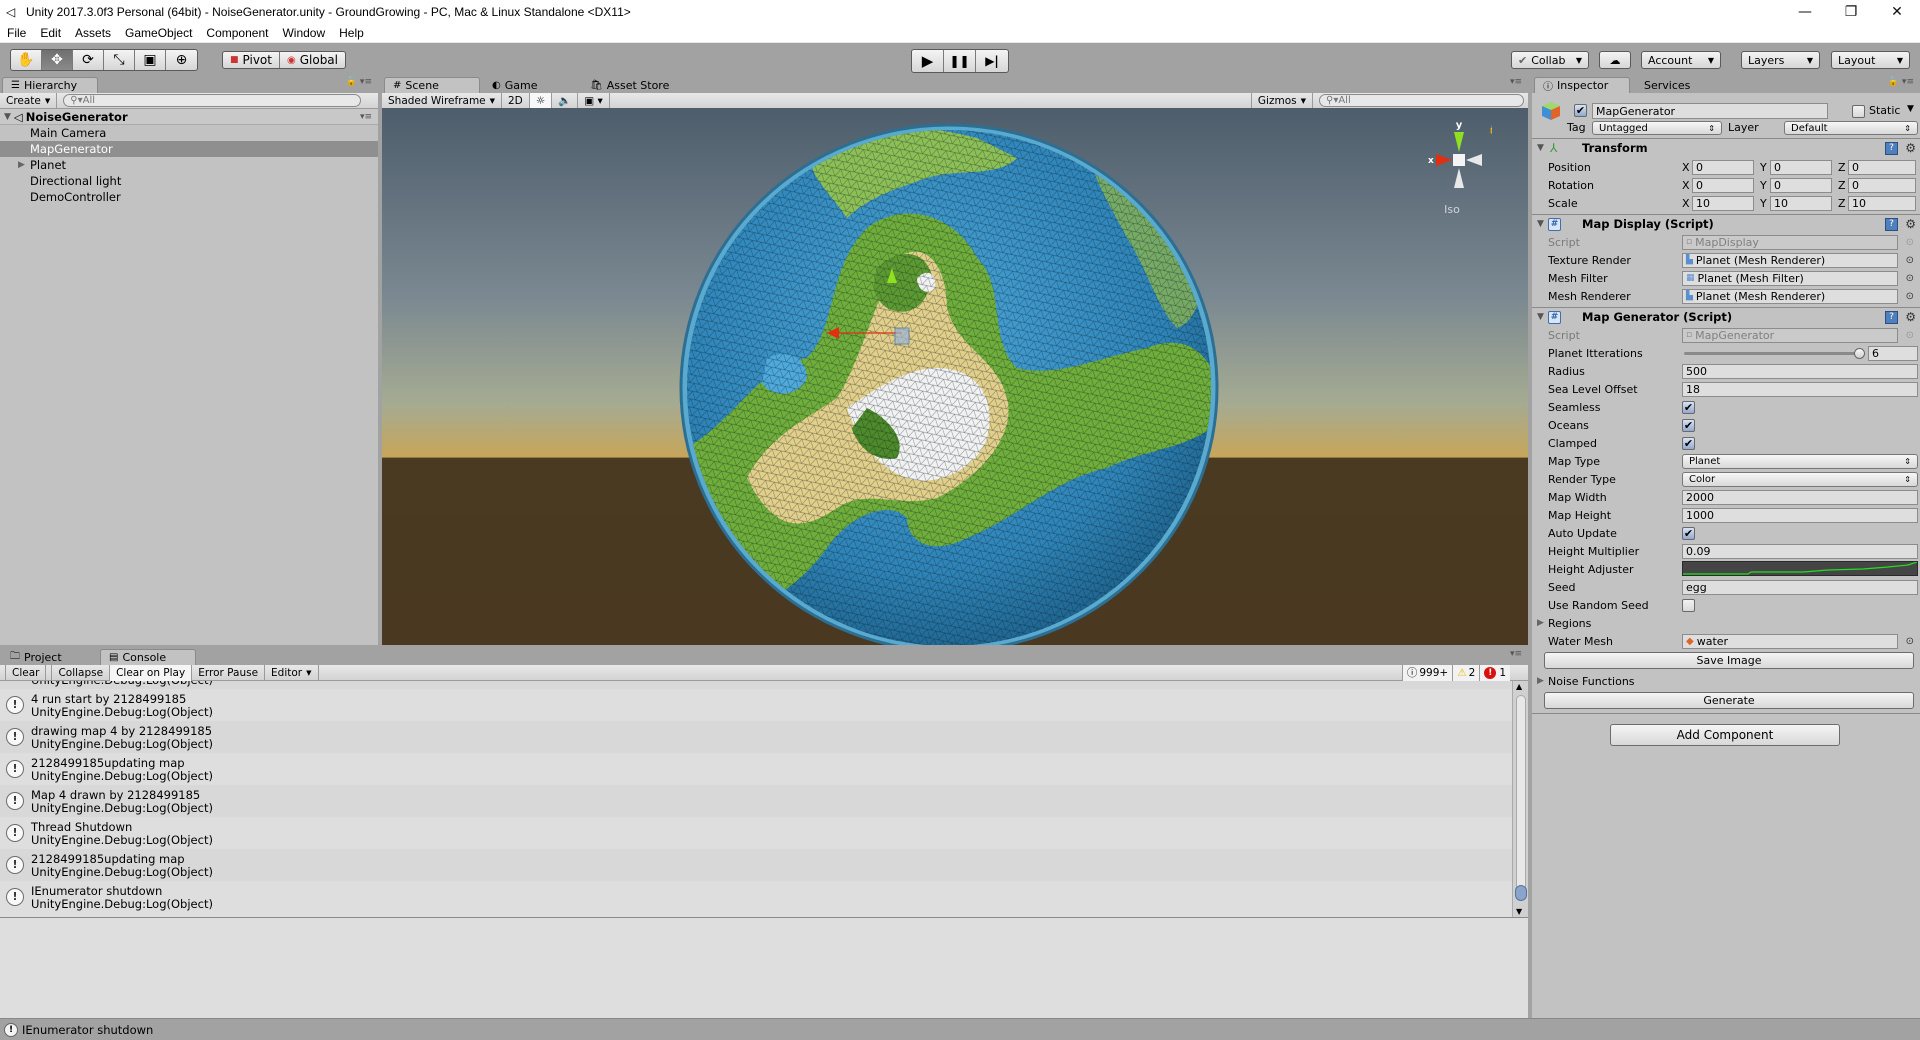  Describe the element at coordinates (1800, 461) in the screenshot. I see `map-type-dropdown: Planet ⇕` at that location.